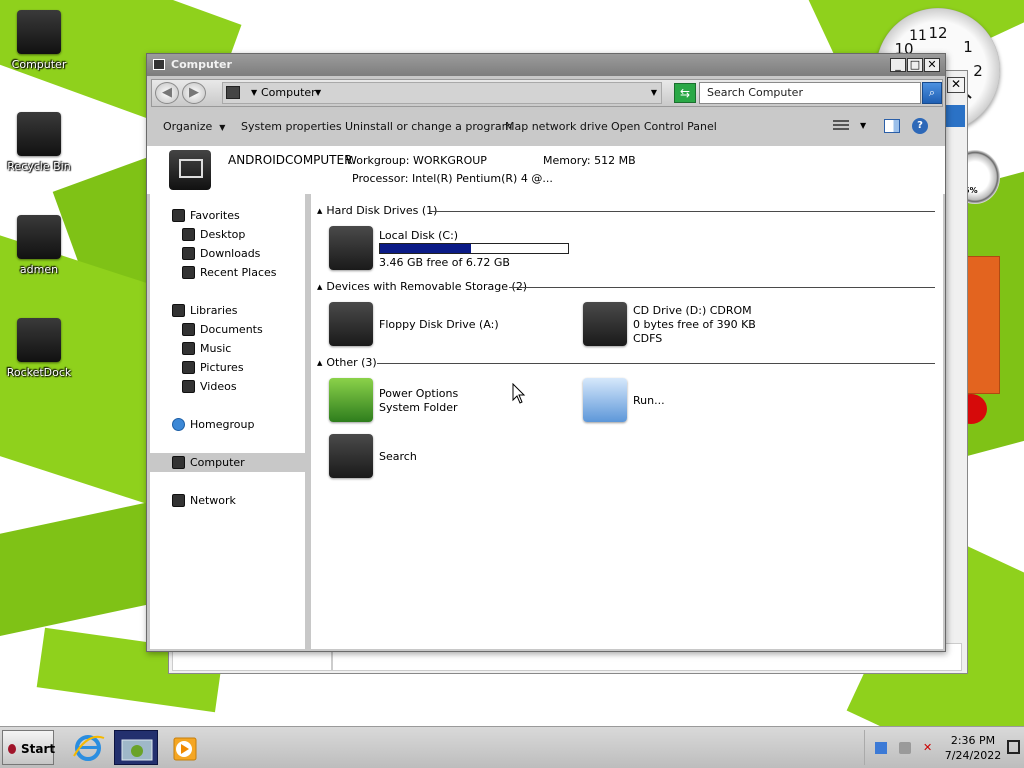  I want to click on show-desktop-button, so click(1013, 747).